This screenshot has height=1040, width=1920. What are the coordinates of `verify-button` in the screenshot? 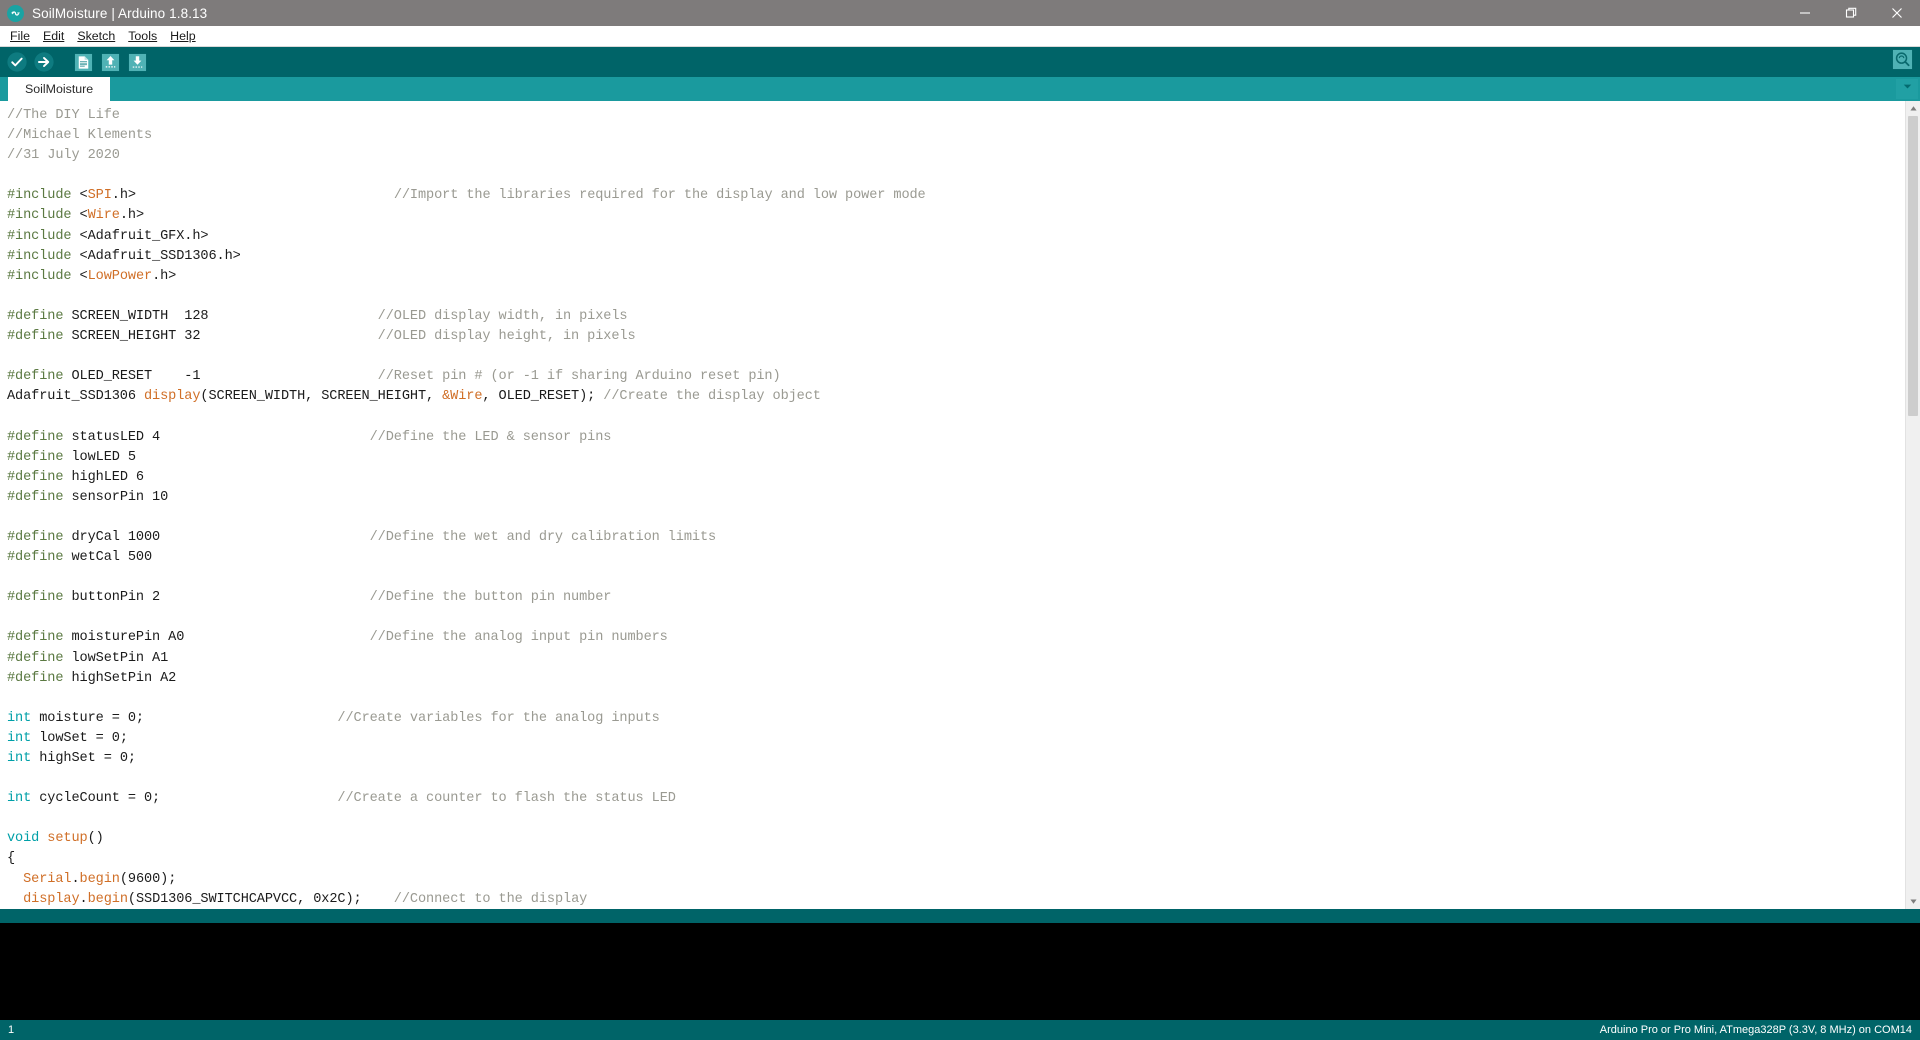 It's located at (17, 62).